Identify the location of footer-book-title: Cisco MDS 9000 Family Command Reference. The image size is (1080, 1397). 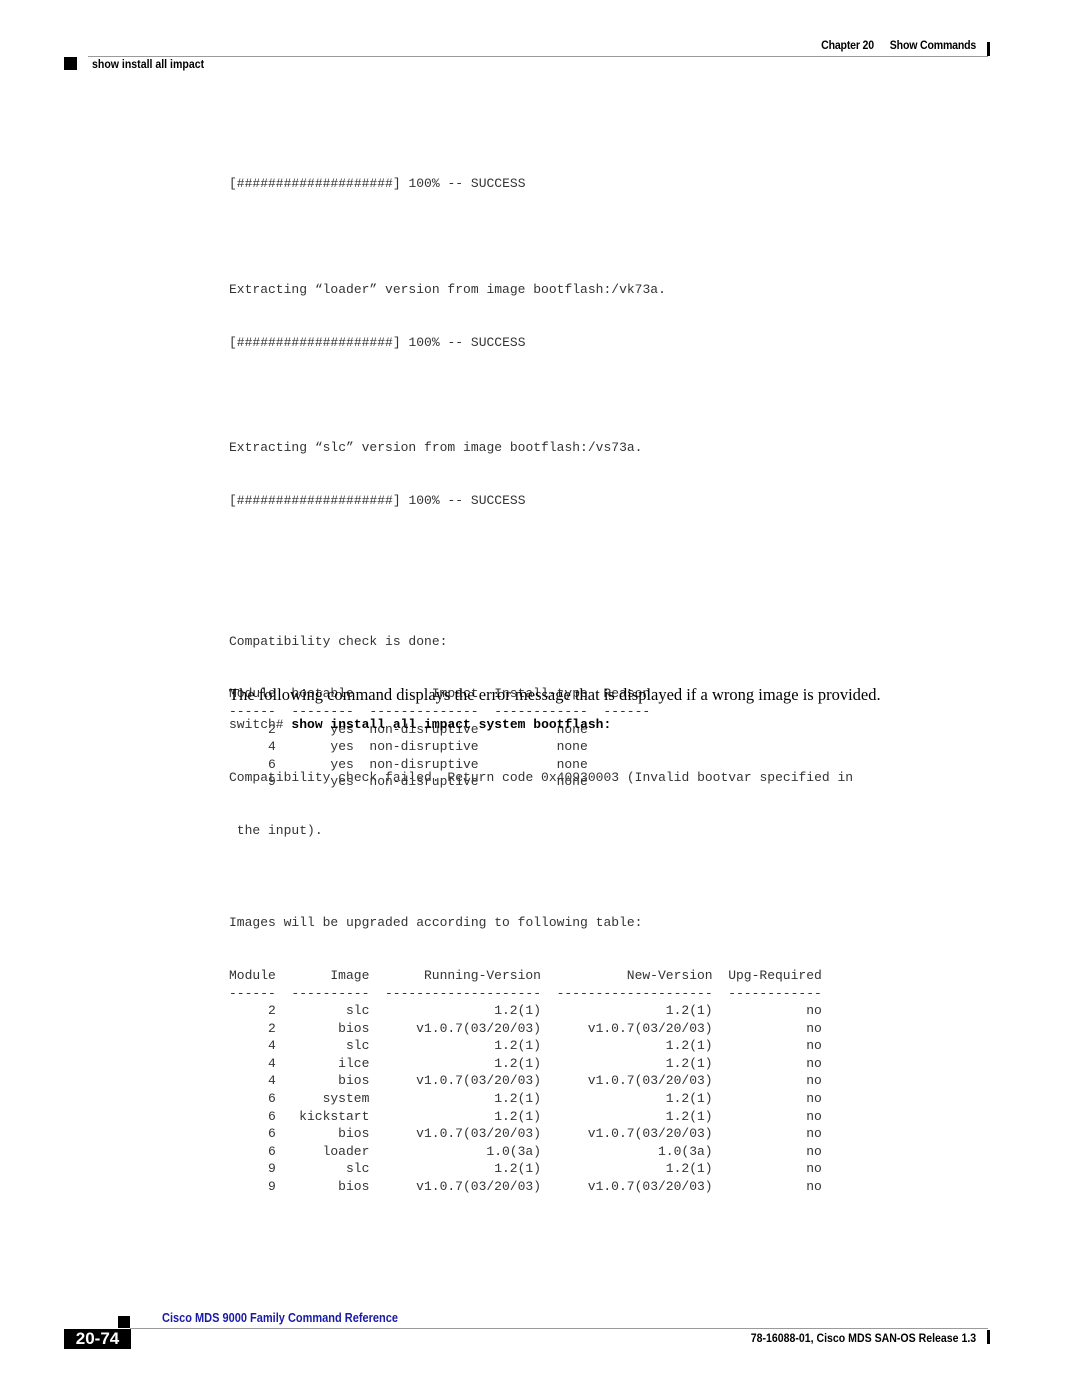
(280, 1318).